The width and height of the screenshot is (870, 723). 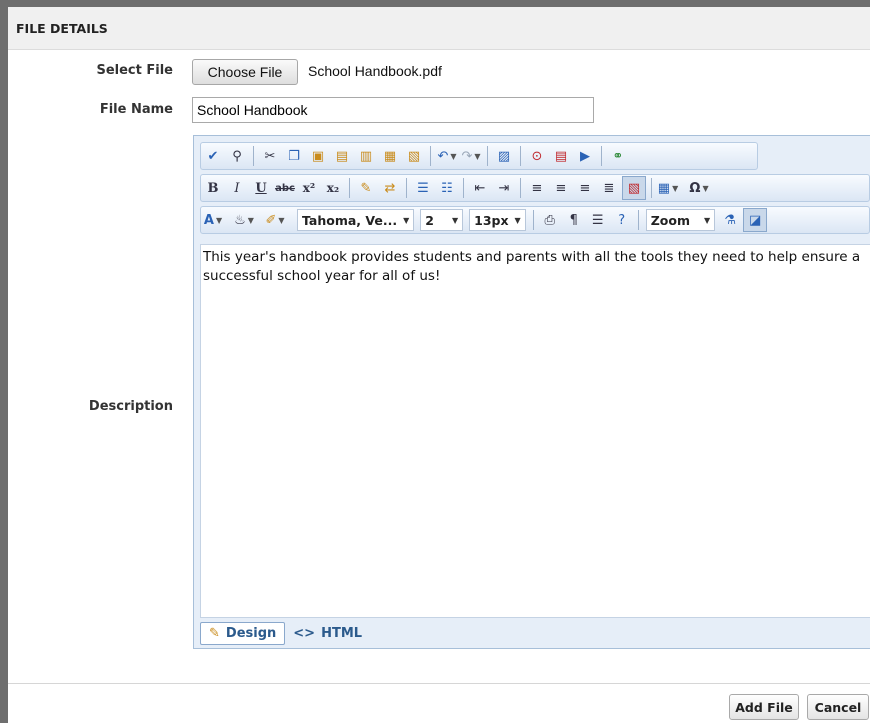 I want to click on print-icon: ⎙, so click(x=550, y=220).